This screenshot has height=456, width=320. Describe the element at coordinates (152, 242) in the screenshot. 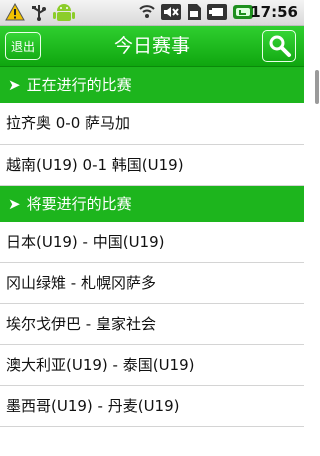

I see `match-row: 日本(U19) - 中国(U19)` at that location.